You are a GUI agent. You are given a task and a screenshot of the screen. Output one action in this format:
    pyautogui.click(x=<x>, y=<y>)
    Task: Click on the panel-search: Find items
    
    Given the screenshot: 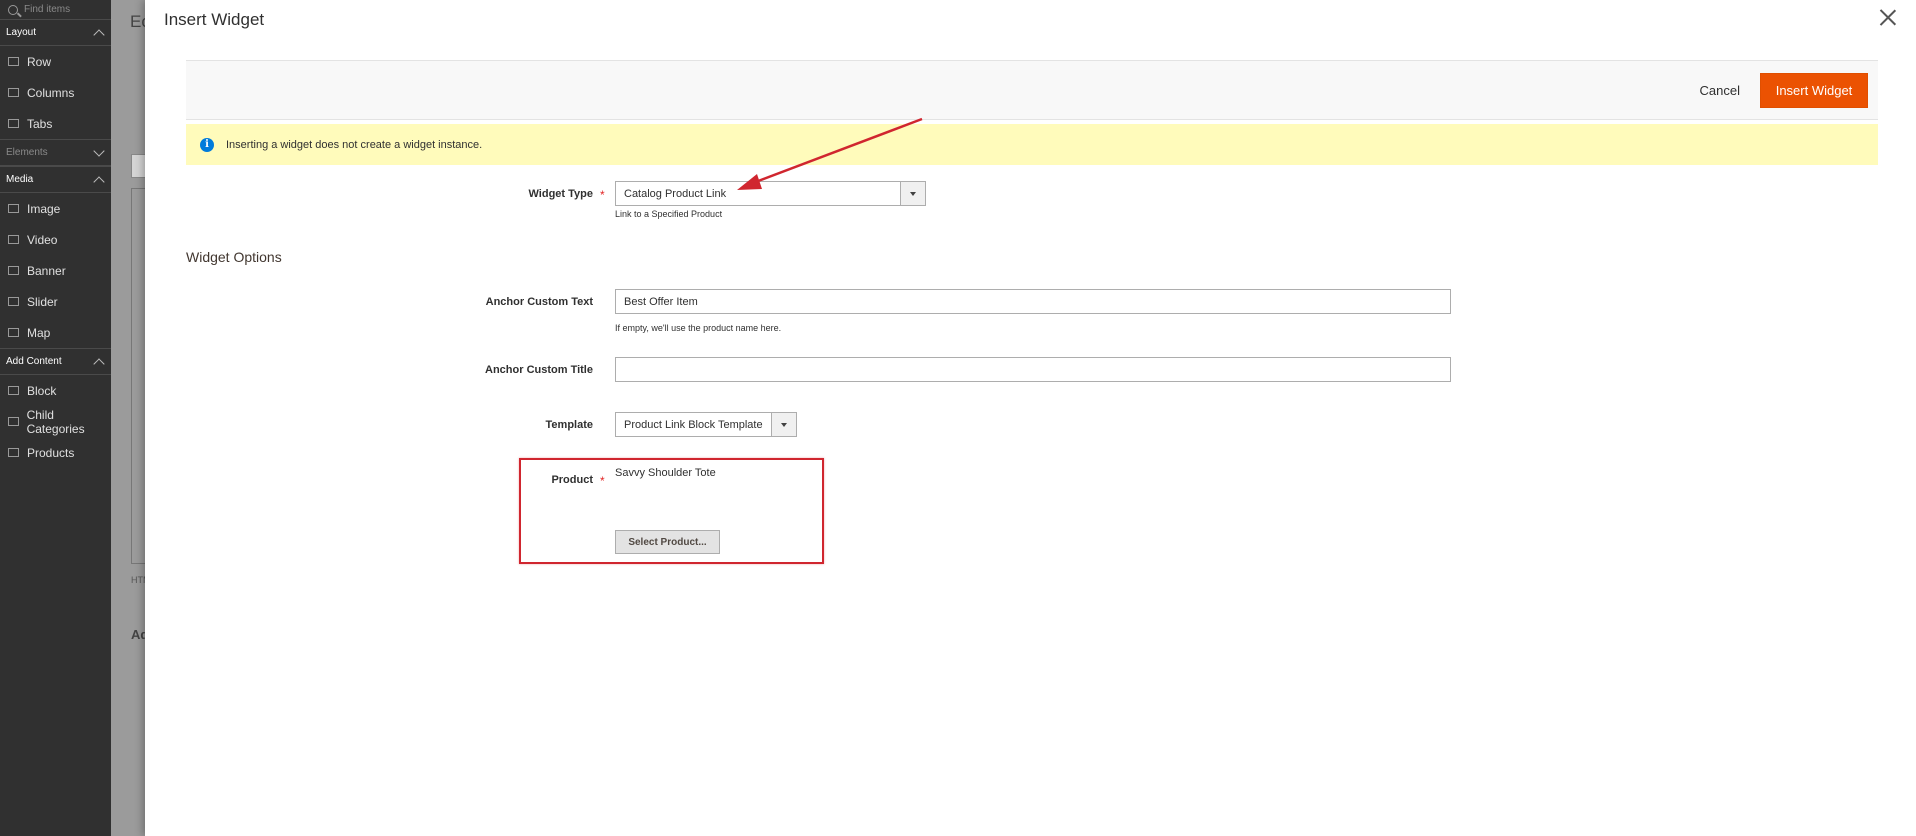 What is the action you would take?
    pyautogui.click(x=55, y=9)
    